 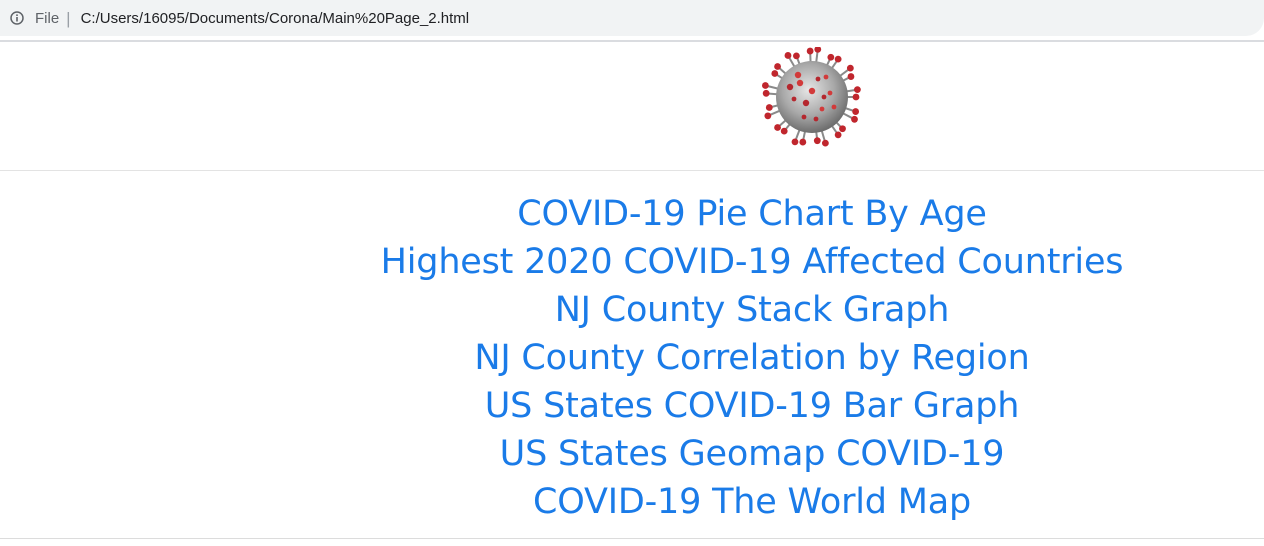 I want to click on bottom-divider, so click(x=632, y=538).